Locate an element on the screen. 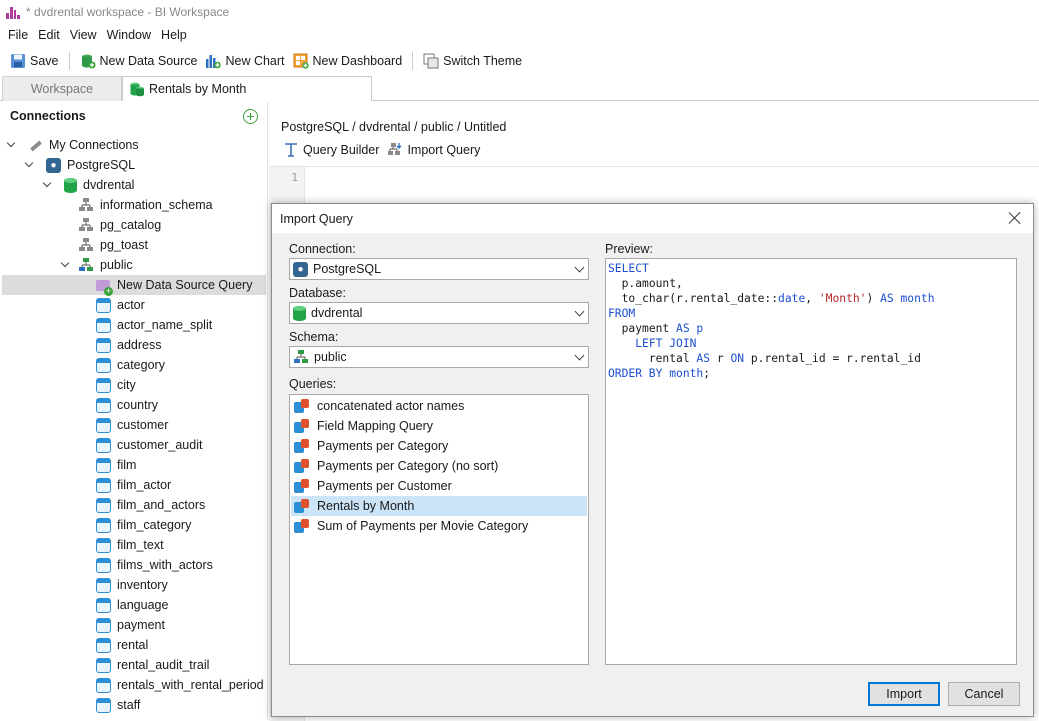  tree-label: city is located at coordinates (126, 385).